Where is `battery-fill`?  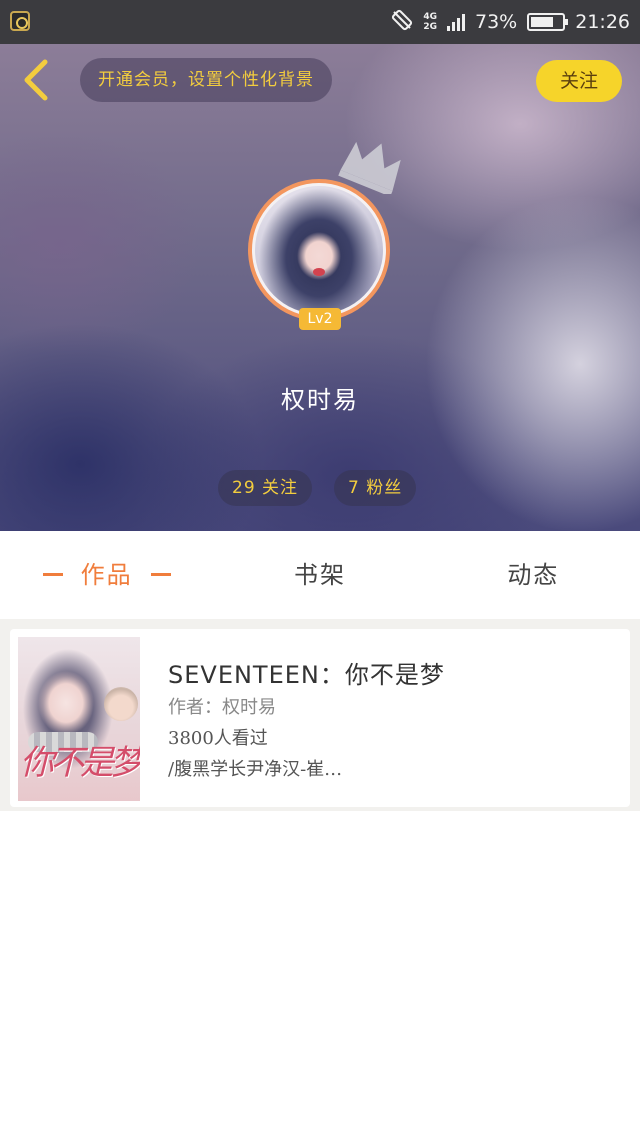
battery-fill is located at coordinates (542, 22).